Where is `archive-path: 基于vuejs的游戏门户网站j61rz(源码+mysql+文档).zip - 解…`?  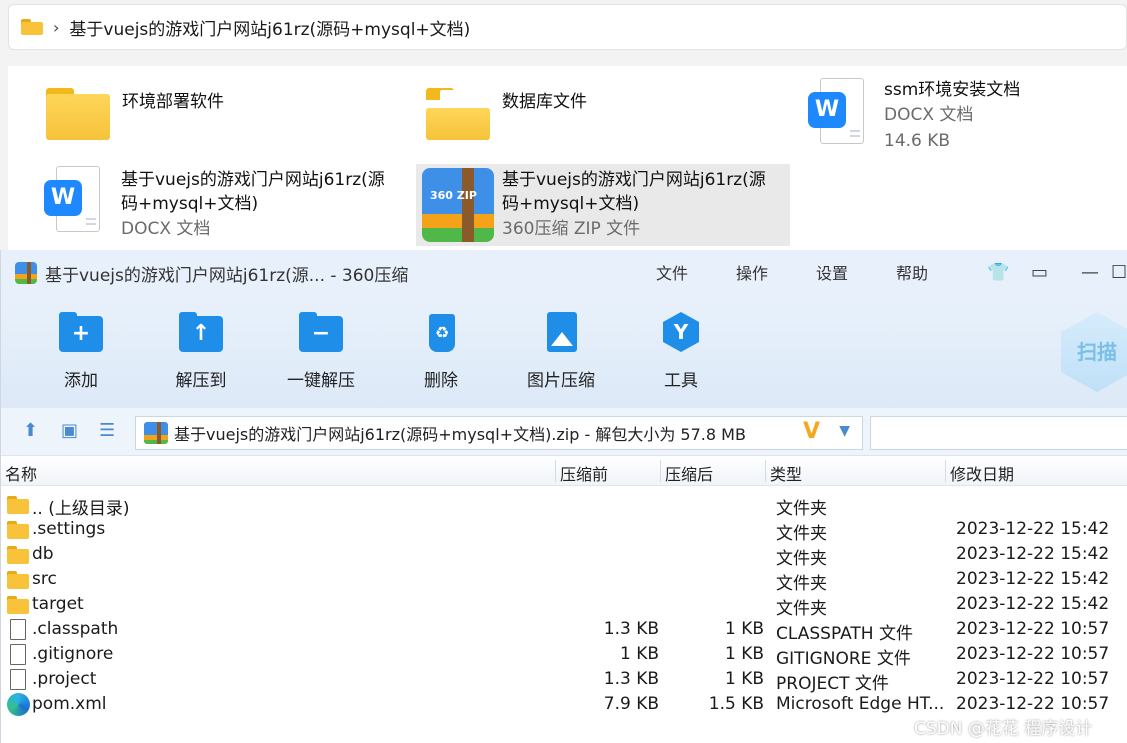
archive-path: 基于vuejs的游戏门户网站j61rz(源码+mysql+文档).zip - 解… is located at coordinates (460, 434).